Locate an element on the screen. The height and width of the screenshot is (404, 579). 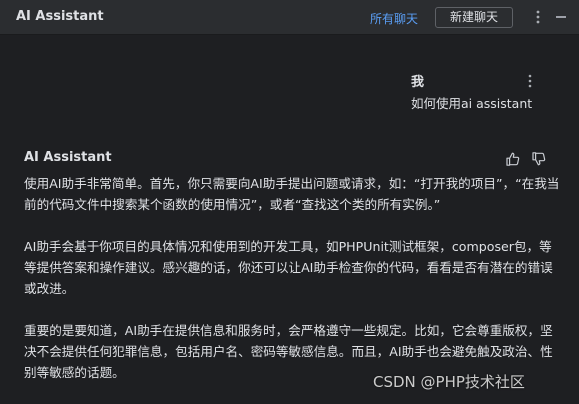
user-message-text: 如何使用ai assistant is located at coordinates (472, 103).